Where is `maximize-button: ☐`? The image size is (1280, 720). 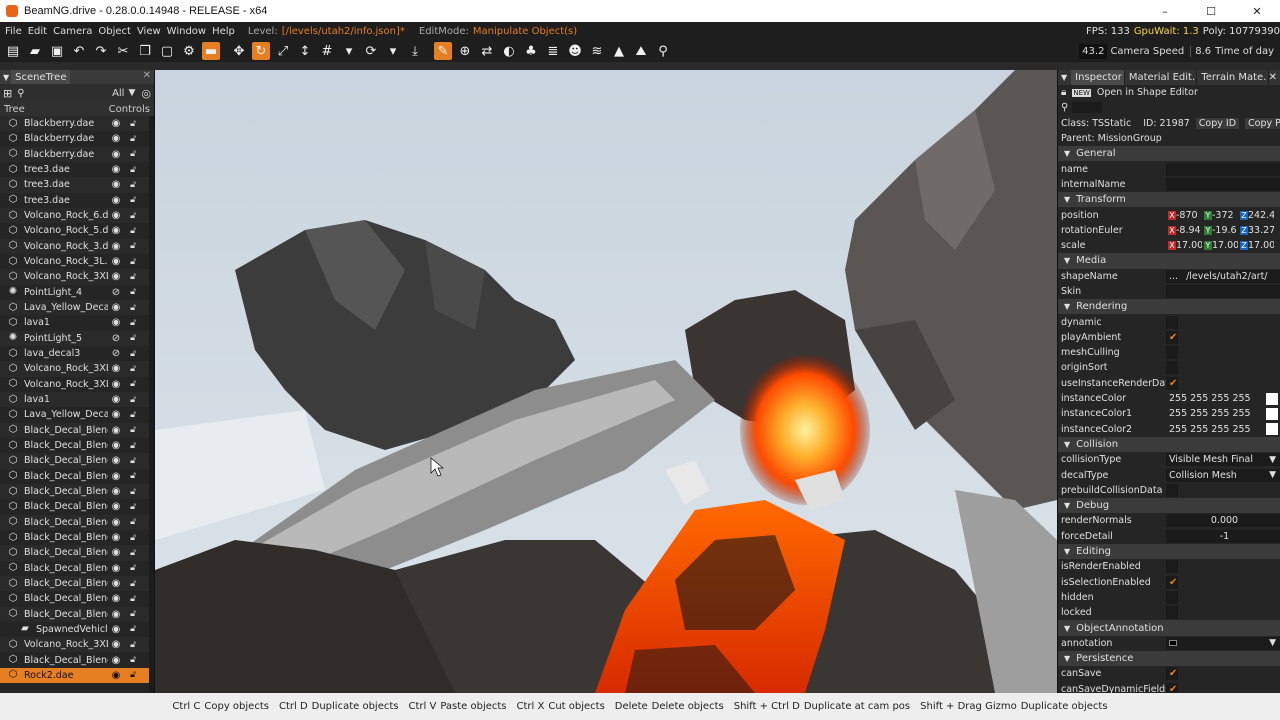 maximize-button: ☐ is located at coordinates (1211, 11).